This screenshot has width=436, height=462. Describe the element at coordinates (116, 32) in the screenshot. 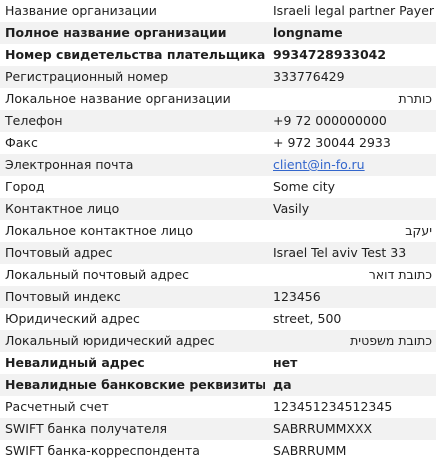

I see `detail-label: Полное название организации` at that location.